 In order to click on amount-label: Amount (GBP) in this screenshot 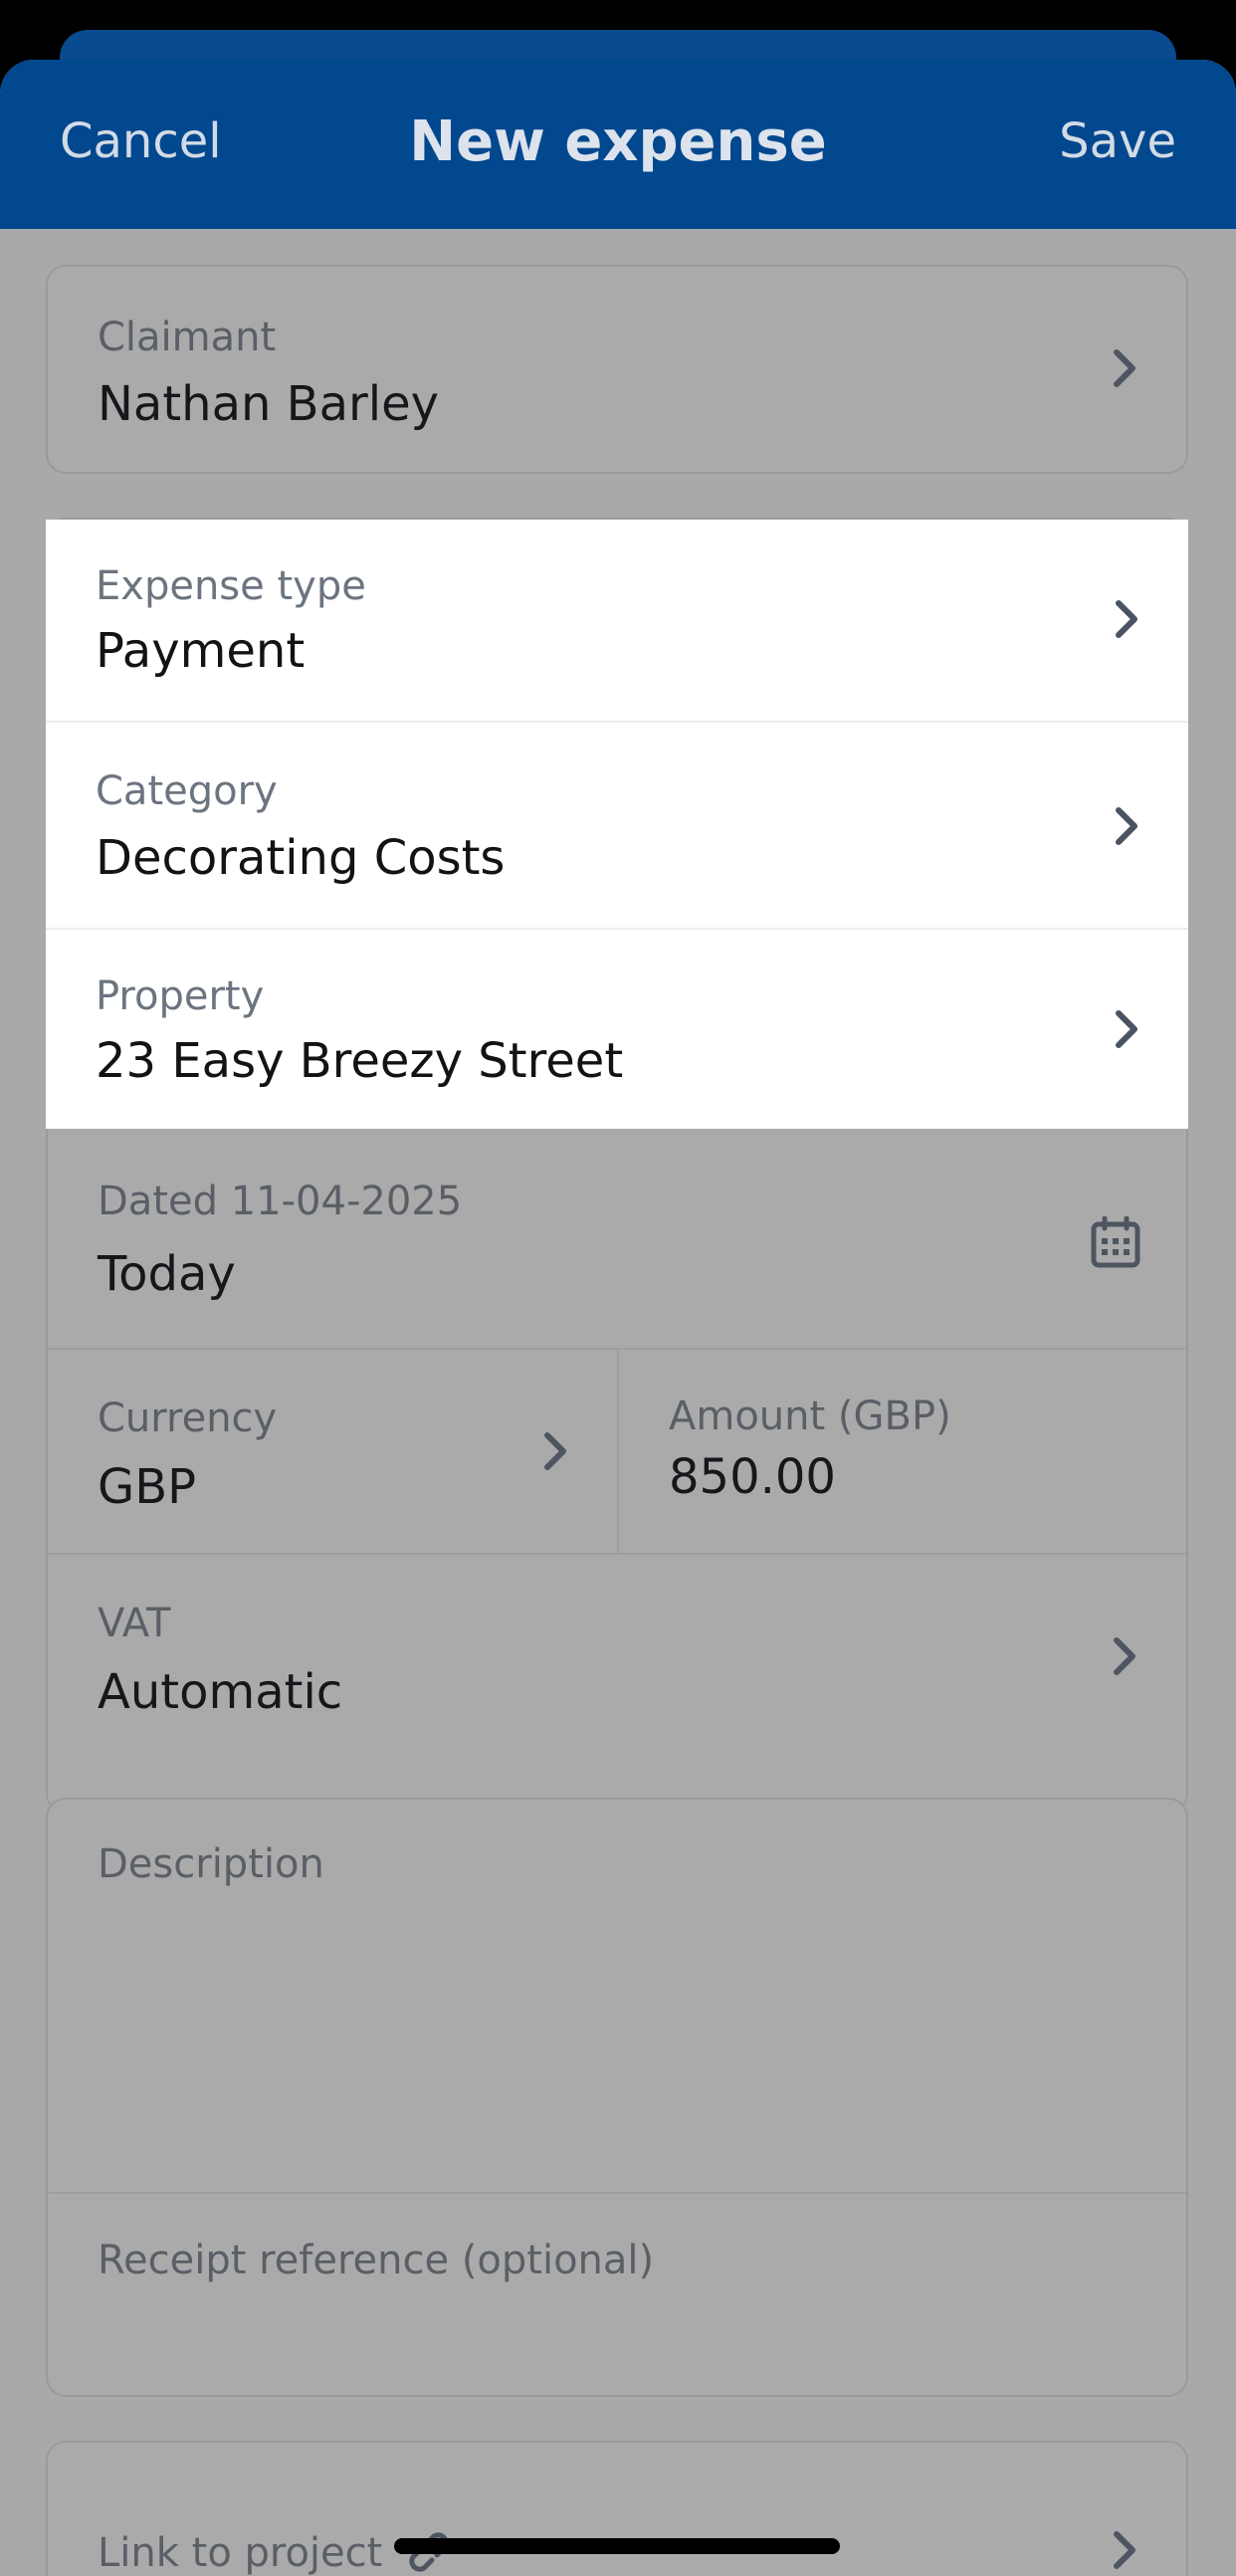, I will do `click(810, 1416)`.